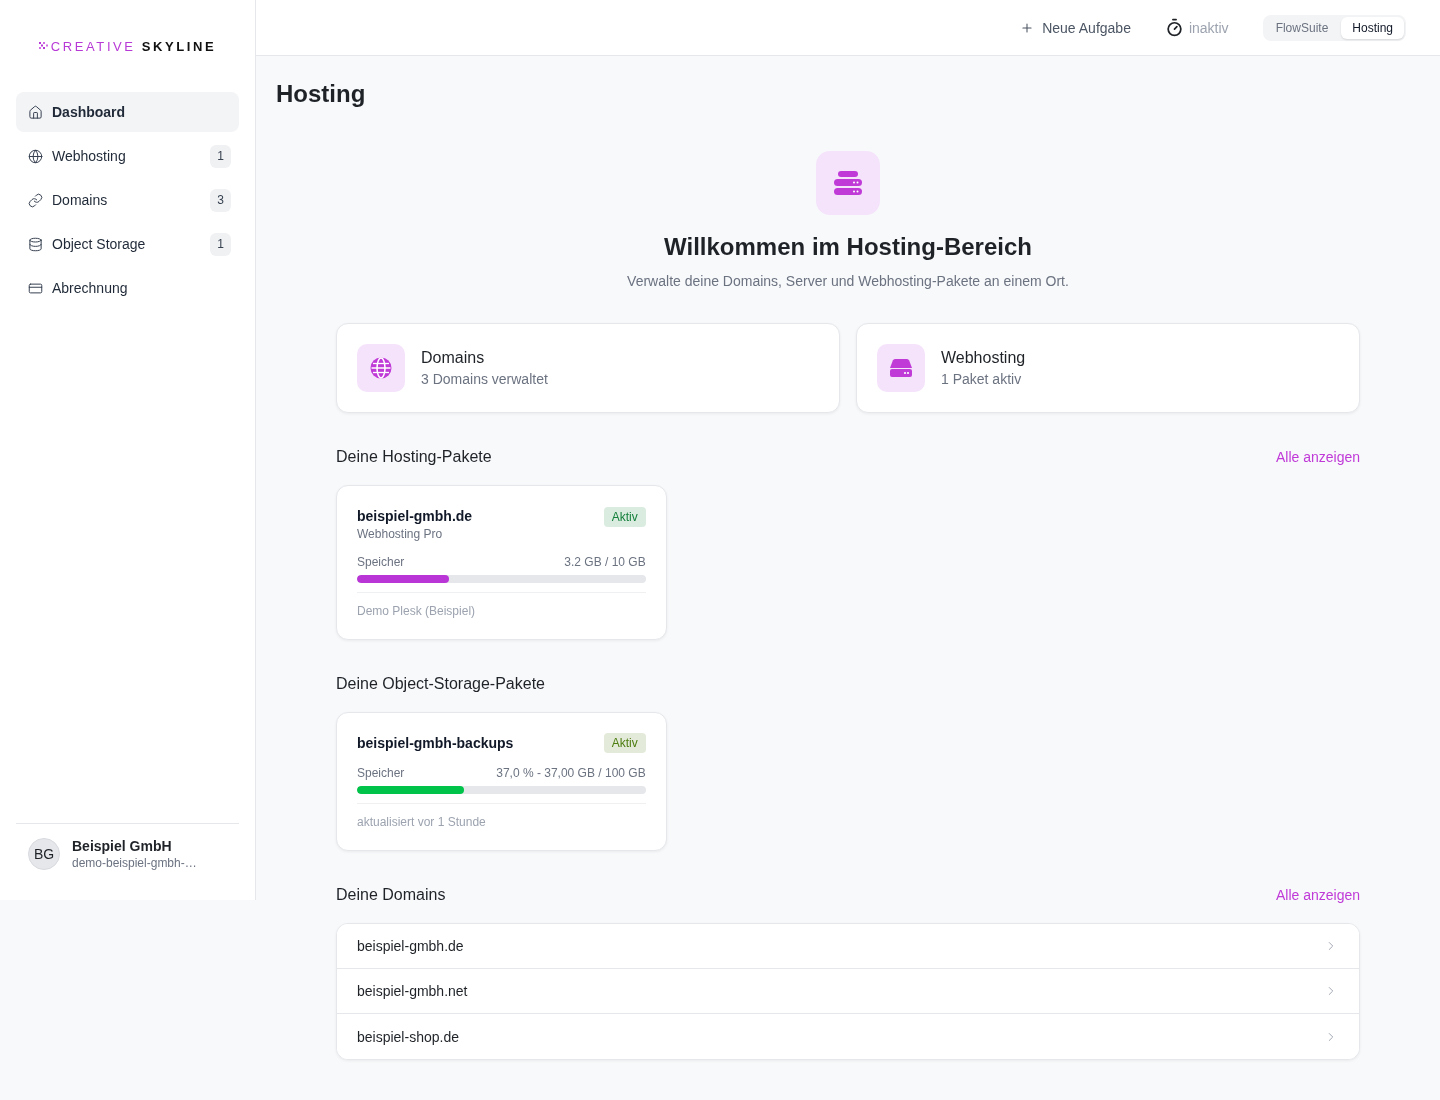 The width and height of the screenshot is (1440, 1100). Describe the element at coordinates (848, 1036) in the screenshot. I see `domain-row: beispiel-shop.de` at that location.